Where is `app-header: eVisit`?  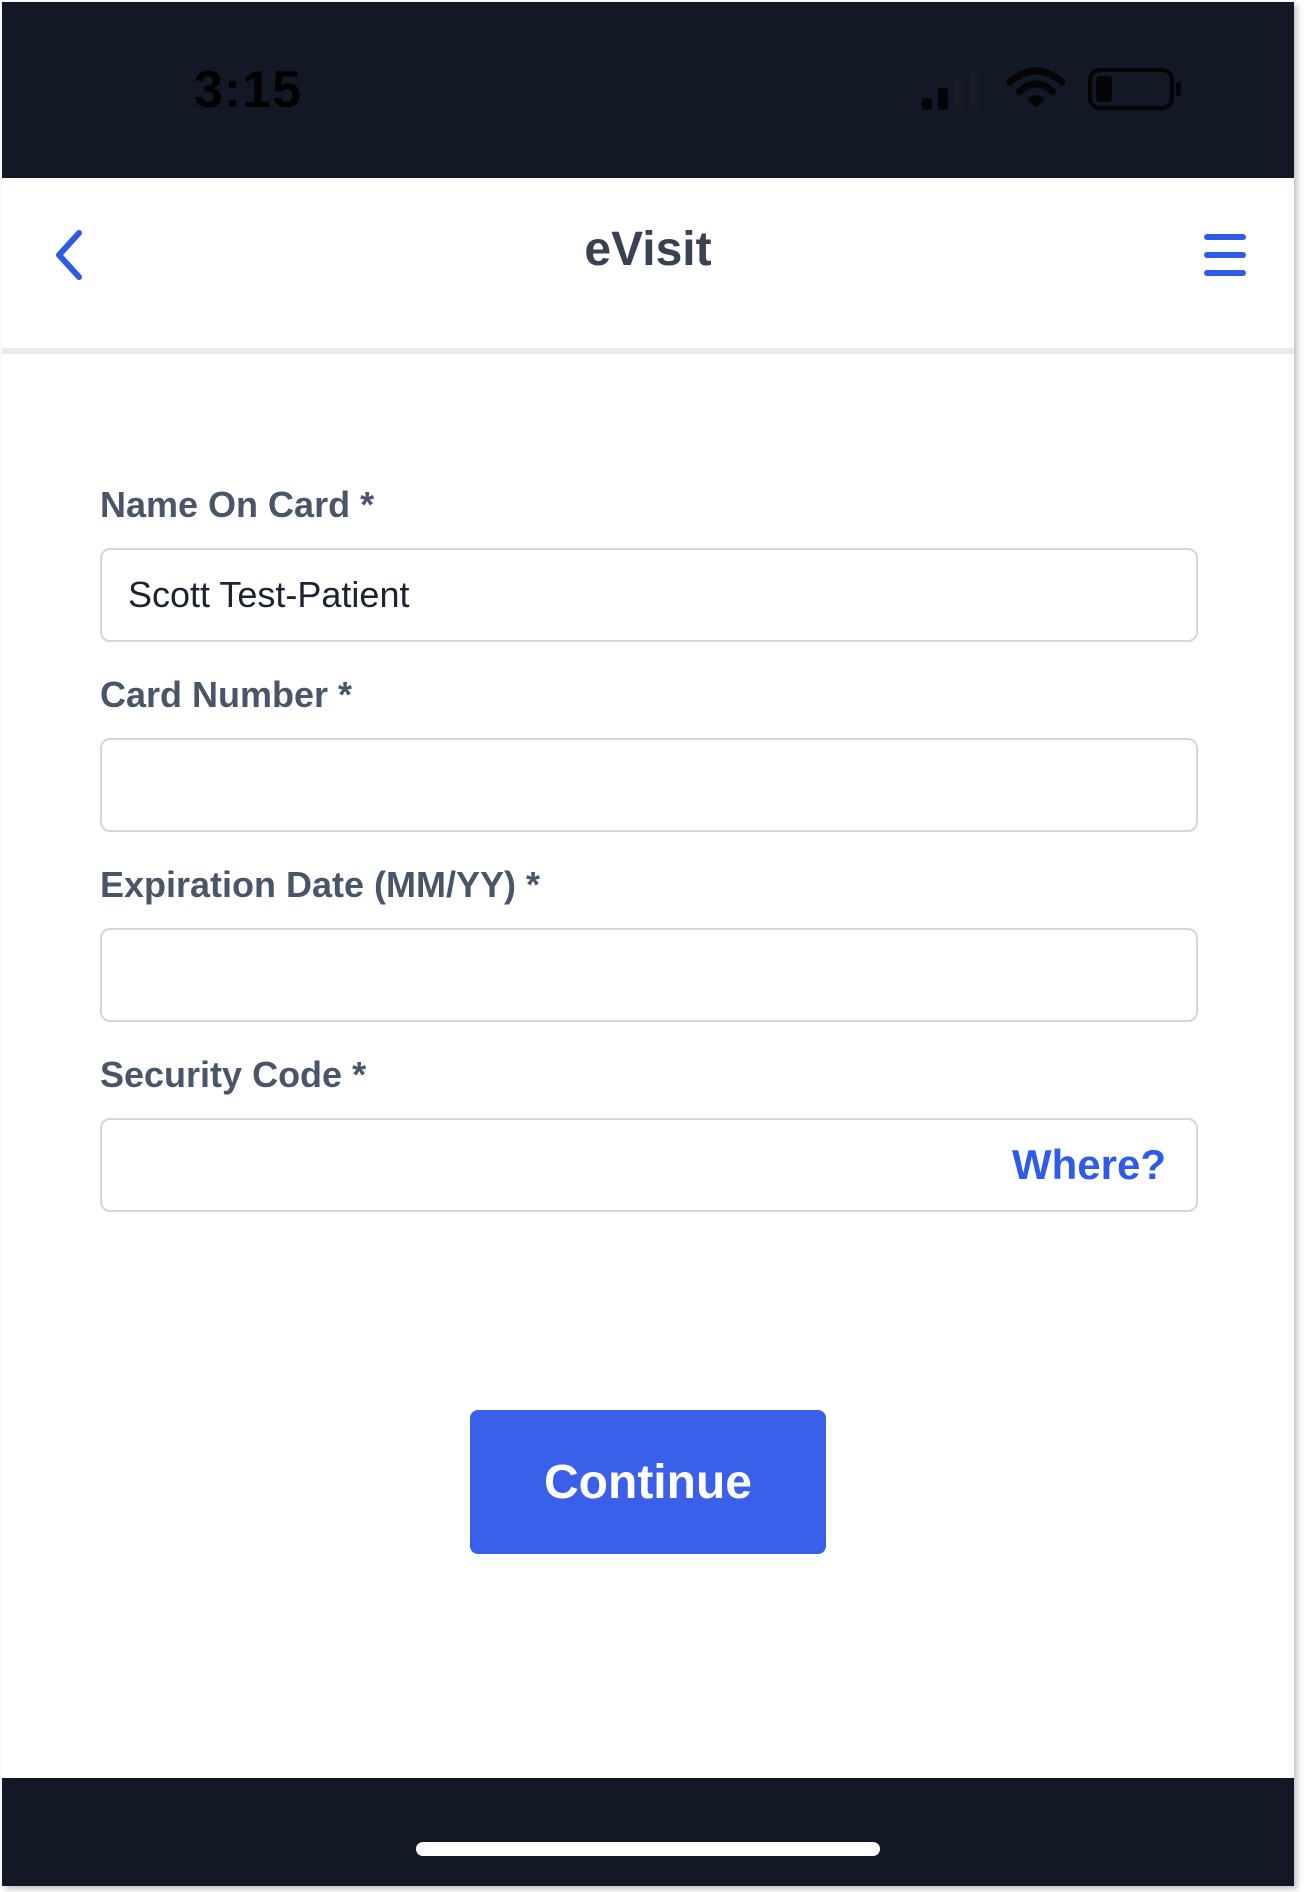 app-header: eVisit is located at coordinates (648, 266).